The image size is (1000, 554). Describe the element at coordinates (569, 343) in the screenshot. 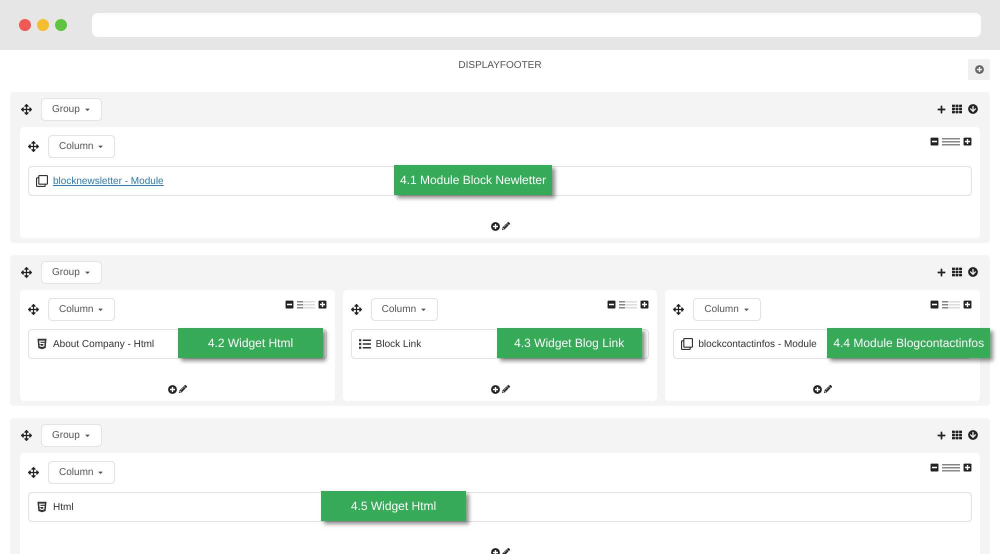

I see `callout-label: 4.3 Widget Blog Link` at that location.